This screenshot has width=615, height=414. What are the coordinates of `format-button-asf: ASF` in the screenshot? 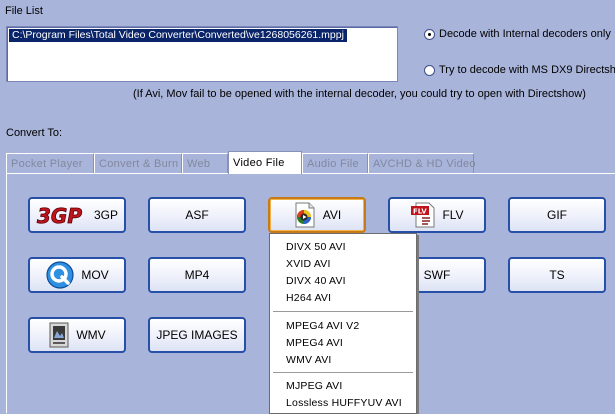 It's located at (197, 215).